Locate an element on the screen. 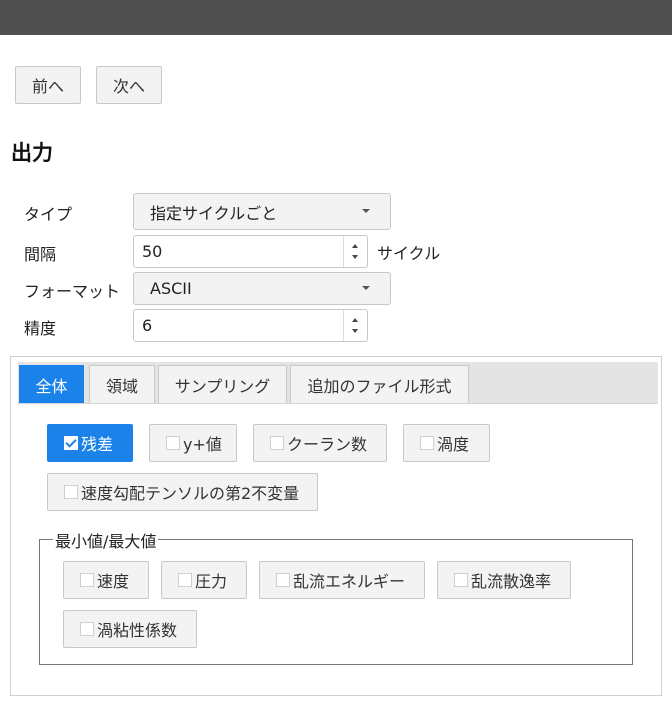  page-title: 出力 is located at coordinates (32, 153).